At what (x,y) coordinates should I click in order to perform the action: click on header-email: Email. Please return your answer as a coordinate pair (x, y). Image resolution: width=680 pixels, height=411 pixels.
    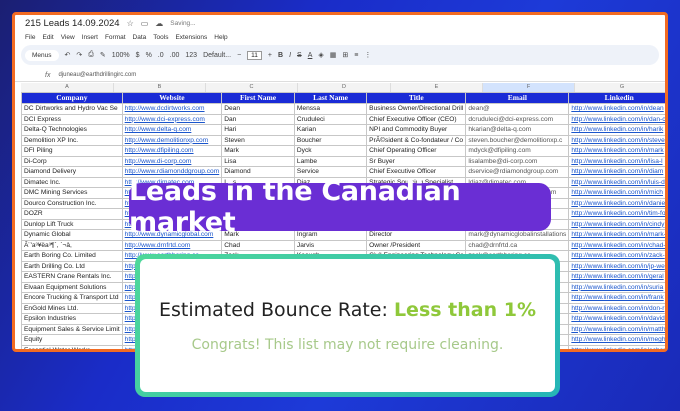
    Looking at the image, I should click on (517, 98).